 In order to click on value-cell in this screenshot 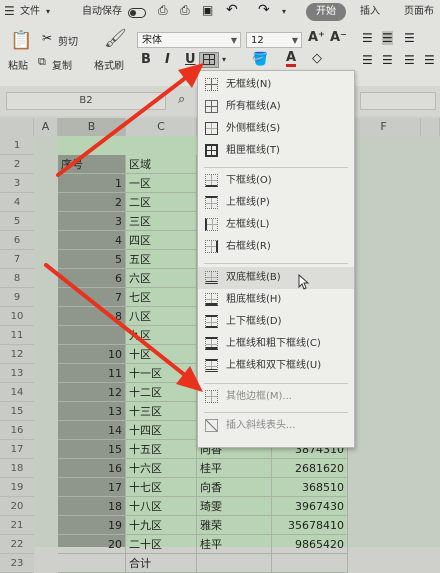, I will do `click(310, 563)`.